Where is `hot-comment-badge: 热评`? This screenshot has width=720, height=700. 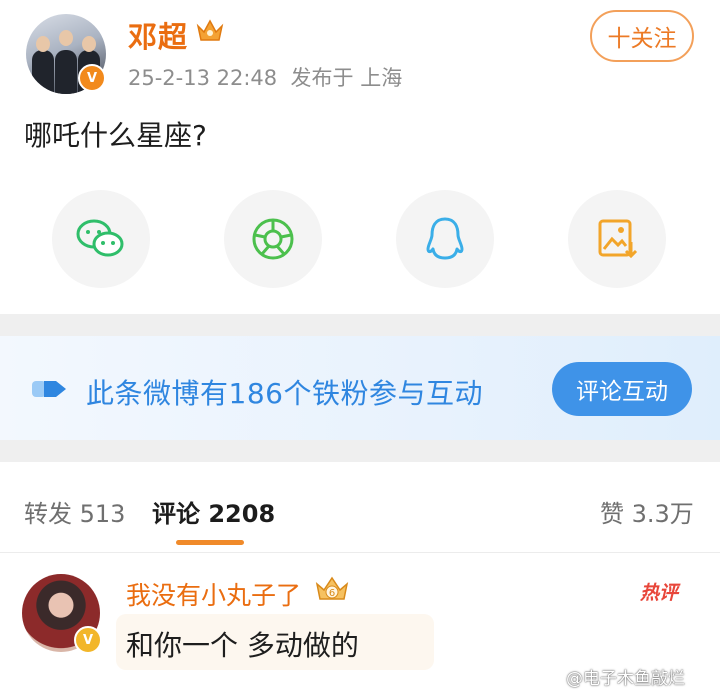 hot-comment-badge: 热评 is located at coordinates (659, 593).